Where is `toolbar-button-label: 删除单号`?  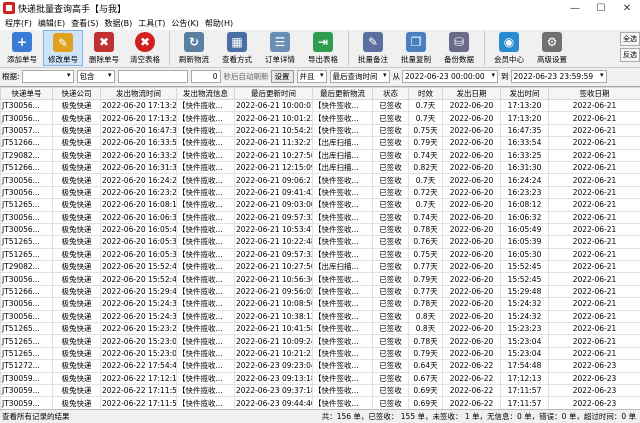
toolbar-button-label: 删除单号 is located at coordinates (104, 59).